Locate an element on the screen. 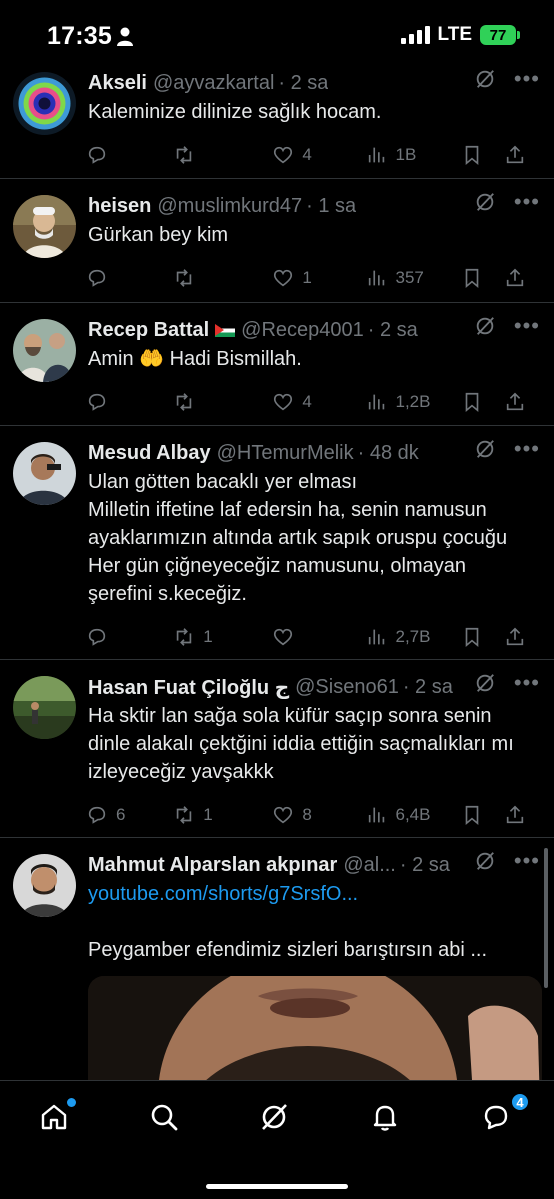 The height and width of the screenshot is (1199, 554). scrollbar is located at coordinates (546, 918).